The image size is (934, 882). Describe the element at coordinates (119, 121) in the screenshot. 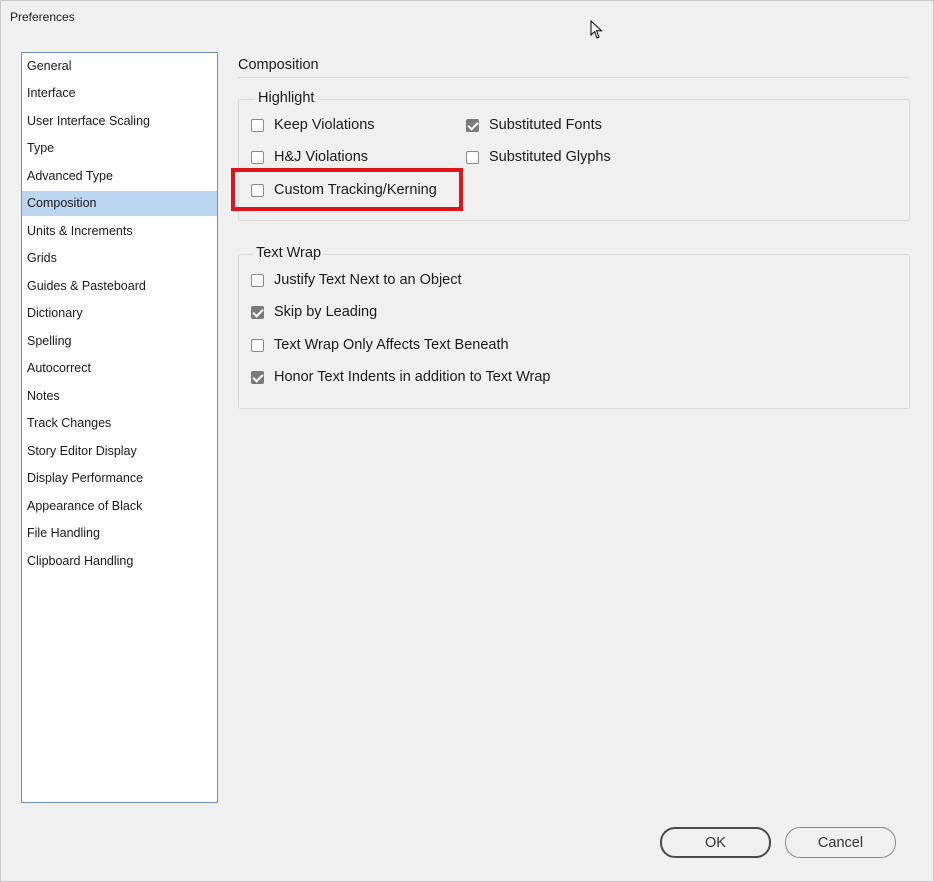

I see `sidebar-item-user-interface-scaling: User Interface Scaling` at that location.